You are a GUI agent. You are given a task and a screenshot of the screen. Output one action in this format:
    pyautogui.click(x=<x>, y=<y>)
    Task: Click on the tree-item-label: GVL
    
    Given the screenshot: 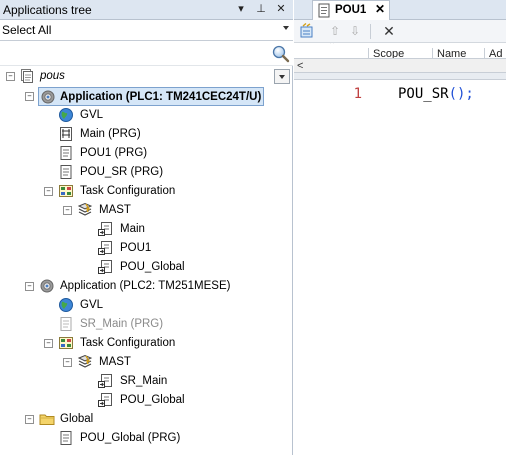 What is the action you would take?
    pyautogui.click(x=92, y=305)
    